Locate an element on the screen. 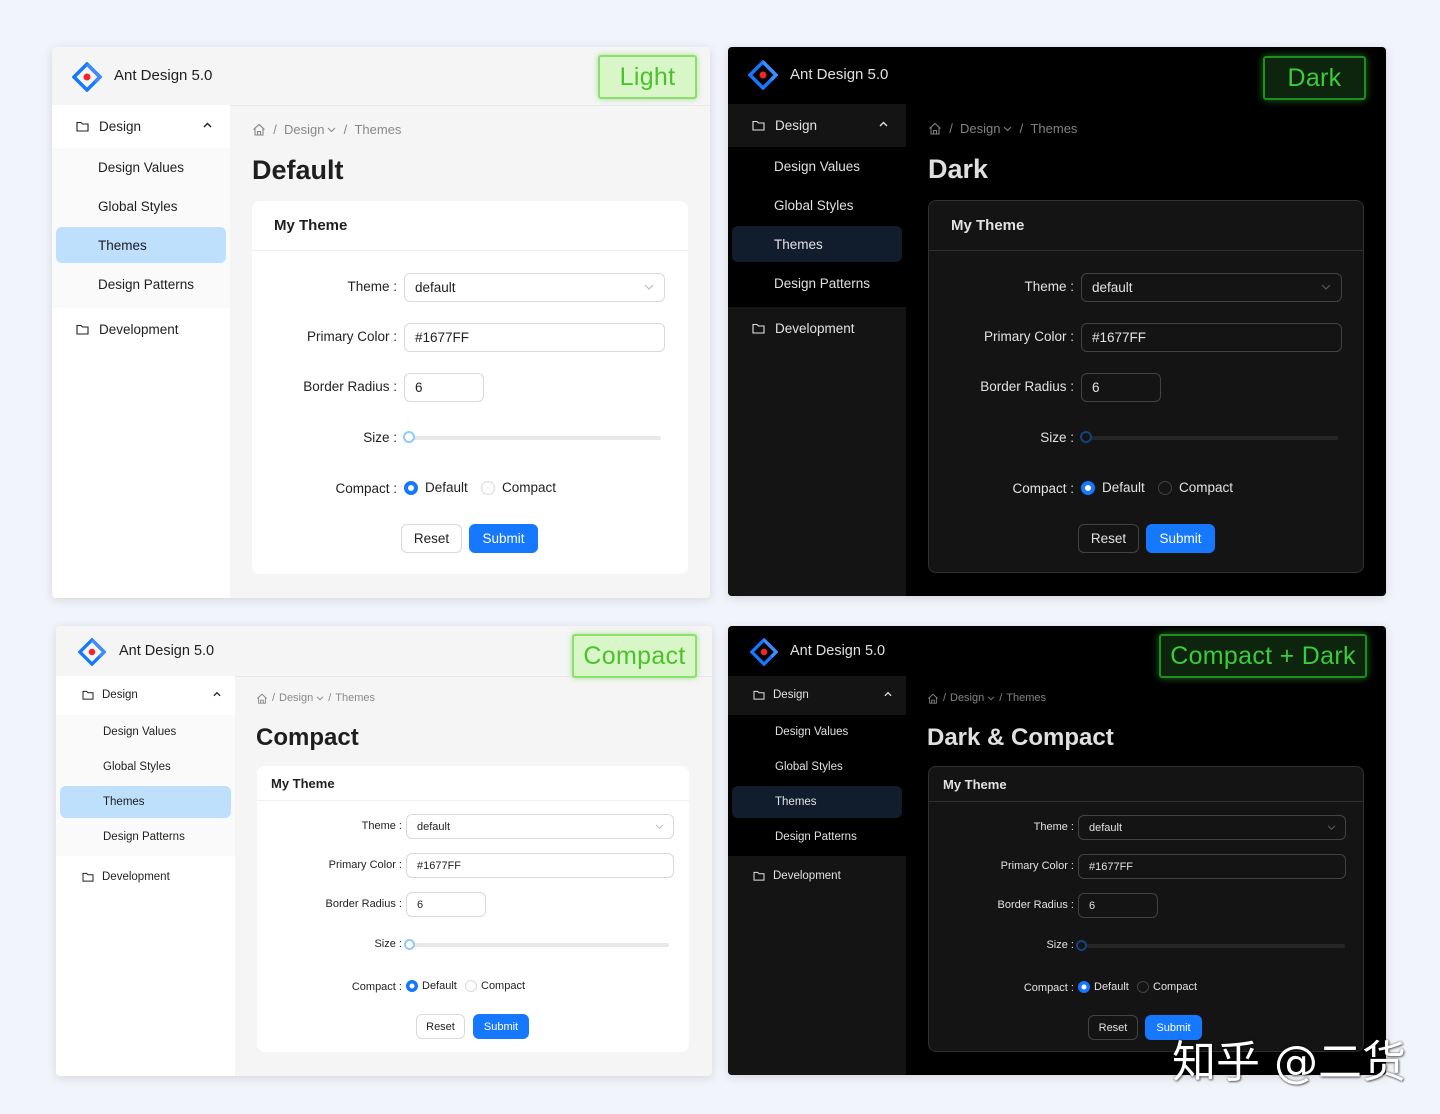 The width and height of the screenshot is (1440, 1114). watermark: 知乎 @二货 is located at coordinates (1289, 1062).